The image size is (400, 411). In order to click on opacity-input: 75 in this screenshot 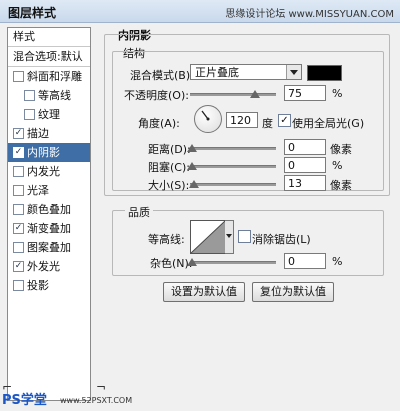, I will do `click(305, 93)`.